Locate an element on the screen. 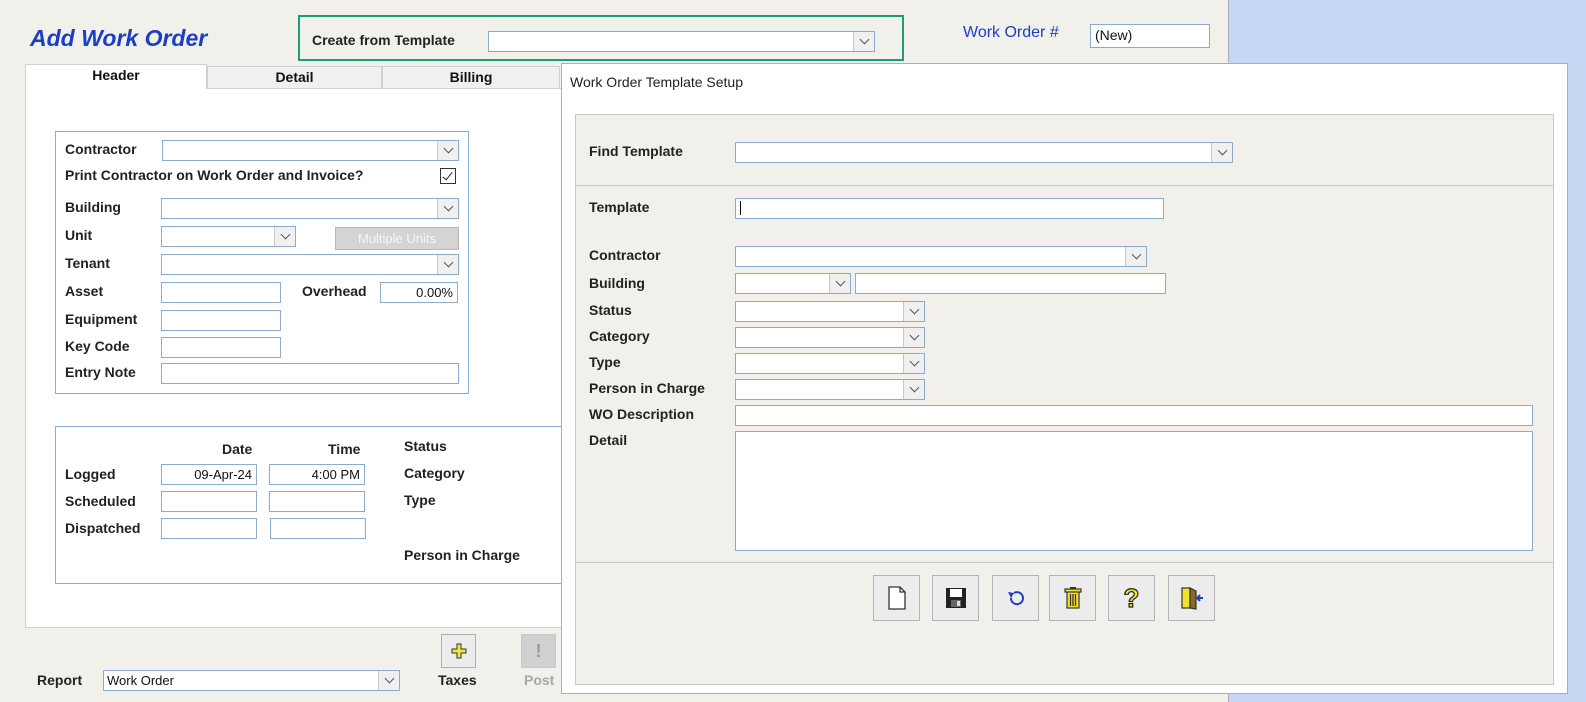 The image size is (1586, 702). delete-template-button is located at coordinates (1072, 598).